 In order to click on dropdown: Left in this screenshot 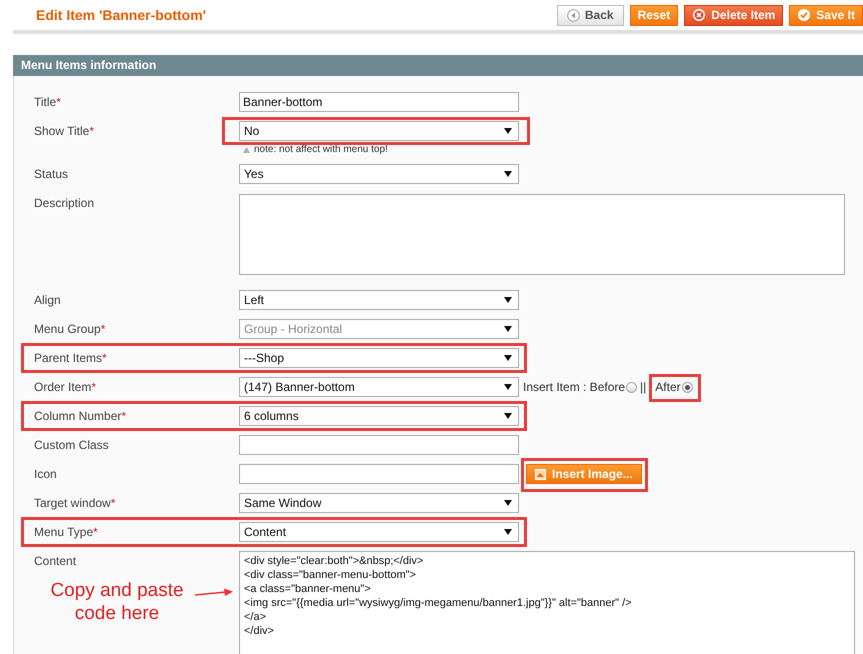, I will do `click(379, 300)`.